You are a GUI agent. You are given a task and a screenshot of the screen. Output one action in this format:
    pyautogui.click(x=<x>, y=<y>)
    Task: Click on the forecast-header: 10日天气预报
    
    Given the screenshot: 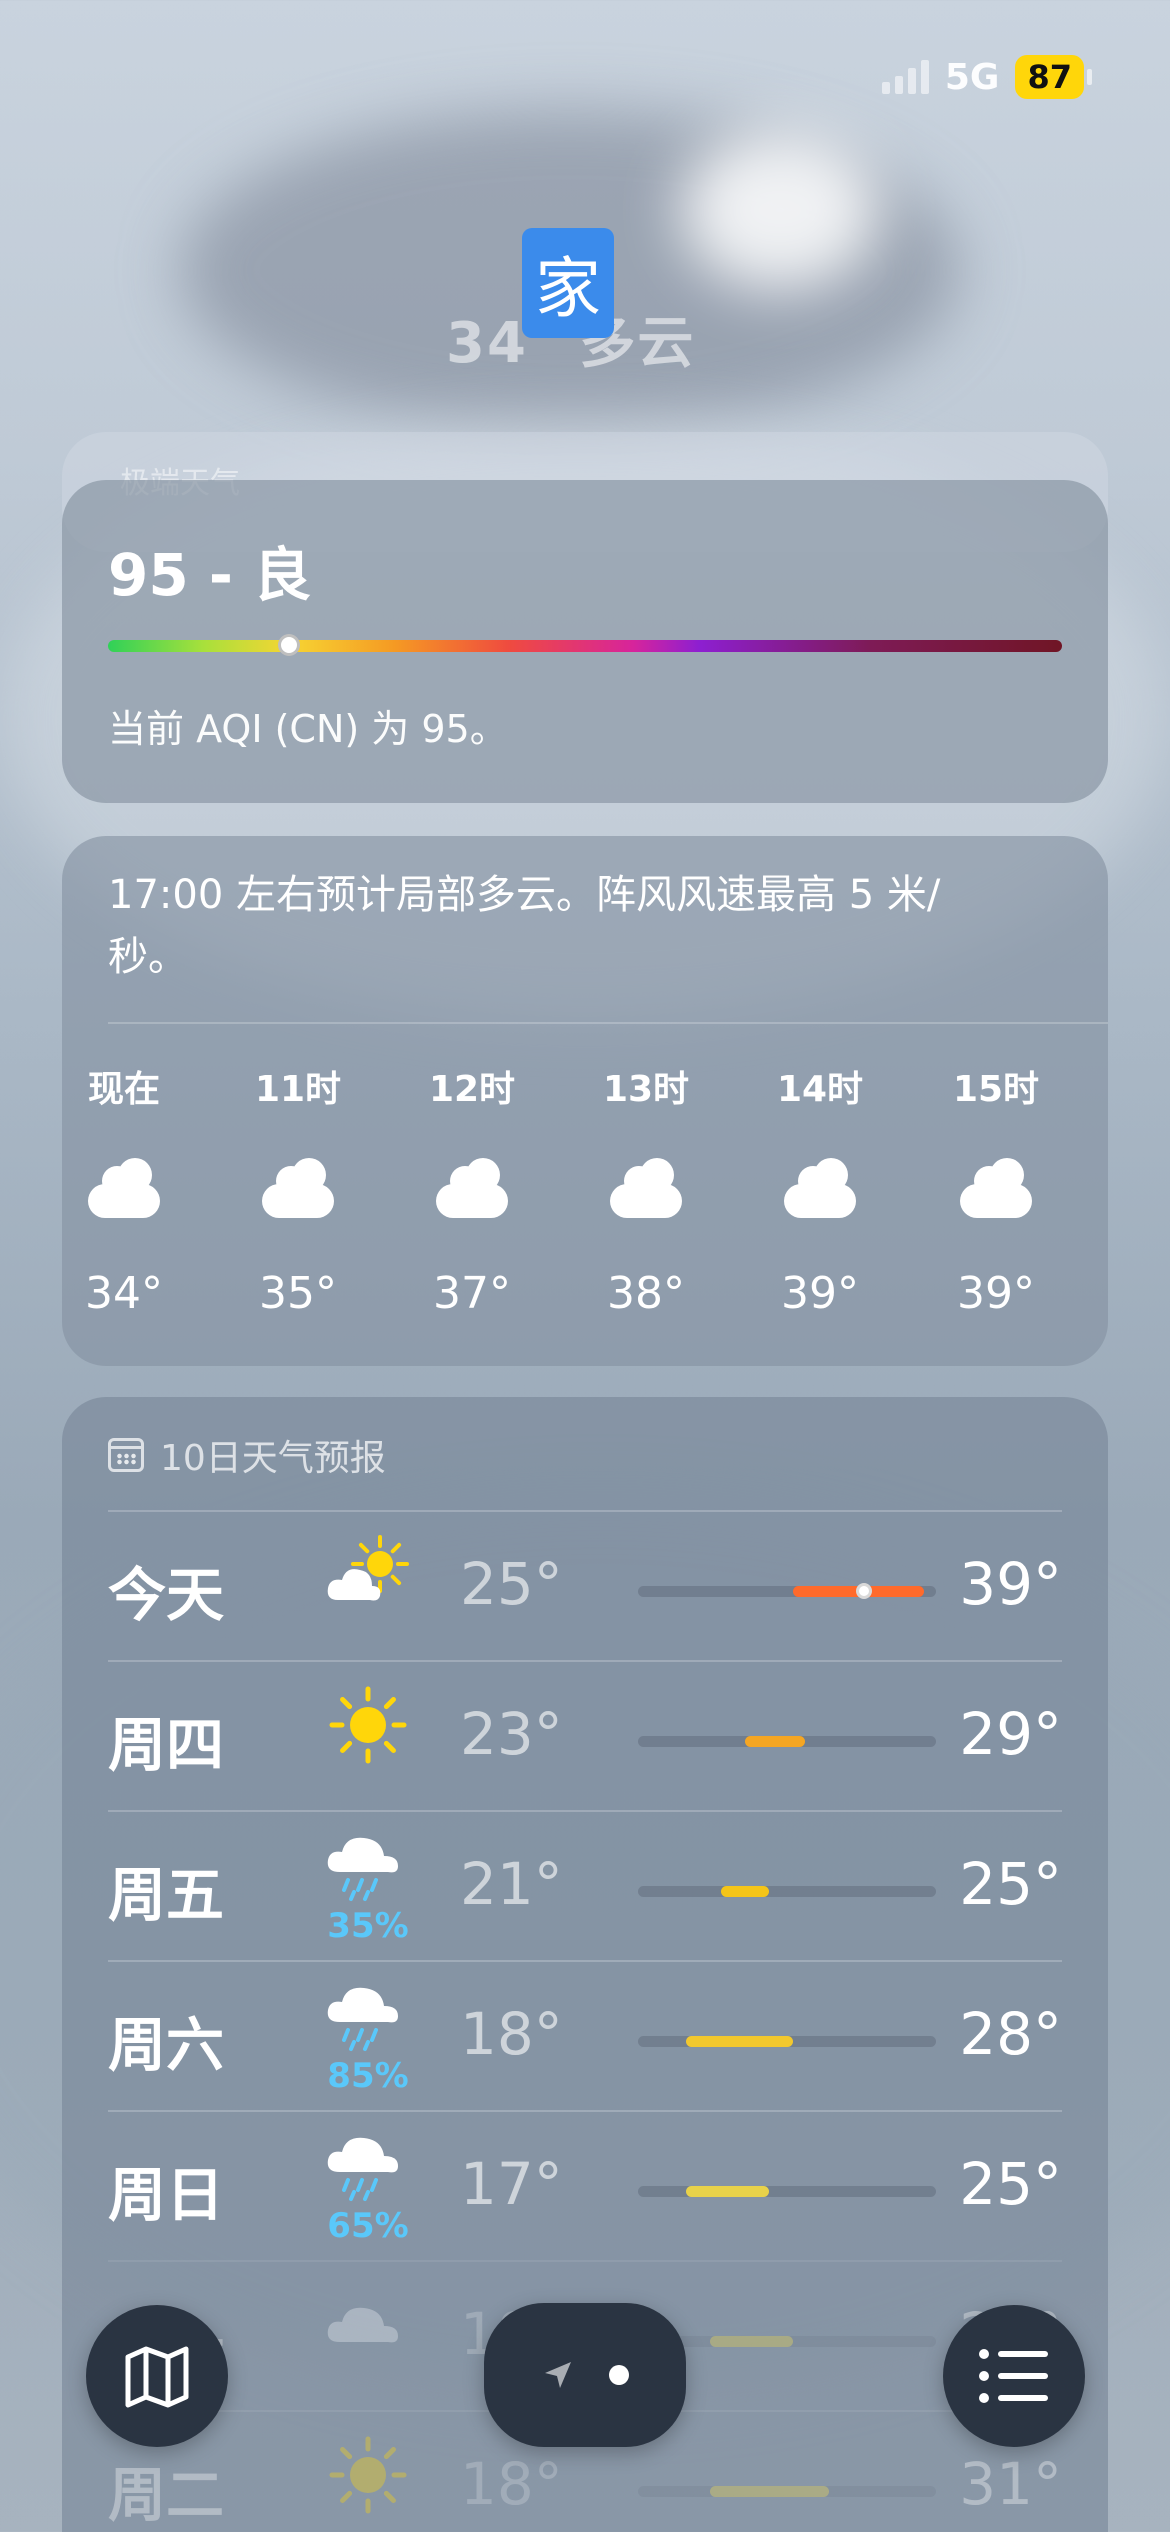 What is the action you would take?
    pyautogui.click(x=247, y=1455)
    